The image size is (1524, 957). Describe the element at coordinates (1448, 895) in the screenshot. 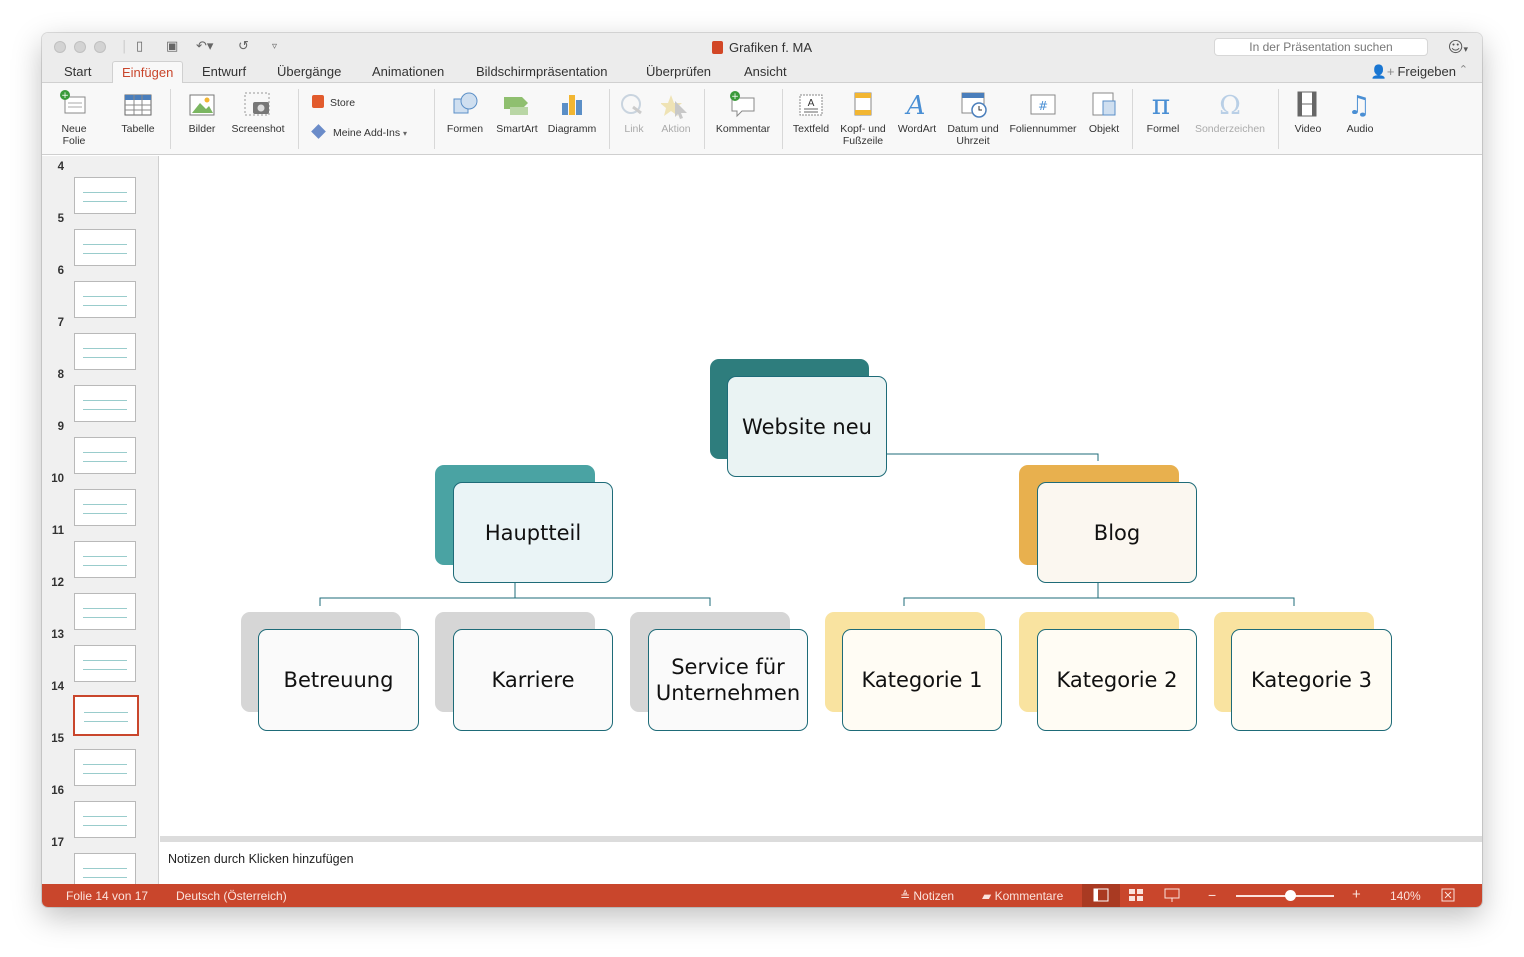

I see `fit-to-window-icon` at that location.